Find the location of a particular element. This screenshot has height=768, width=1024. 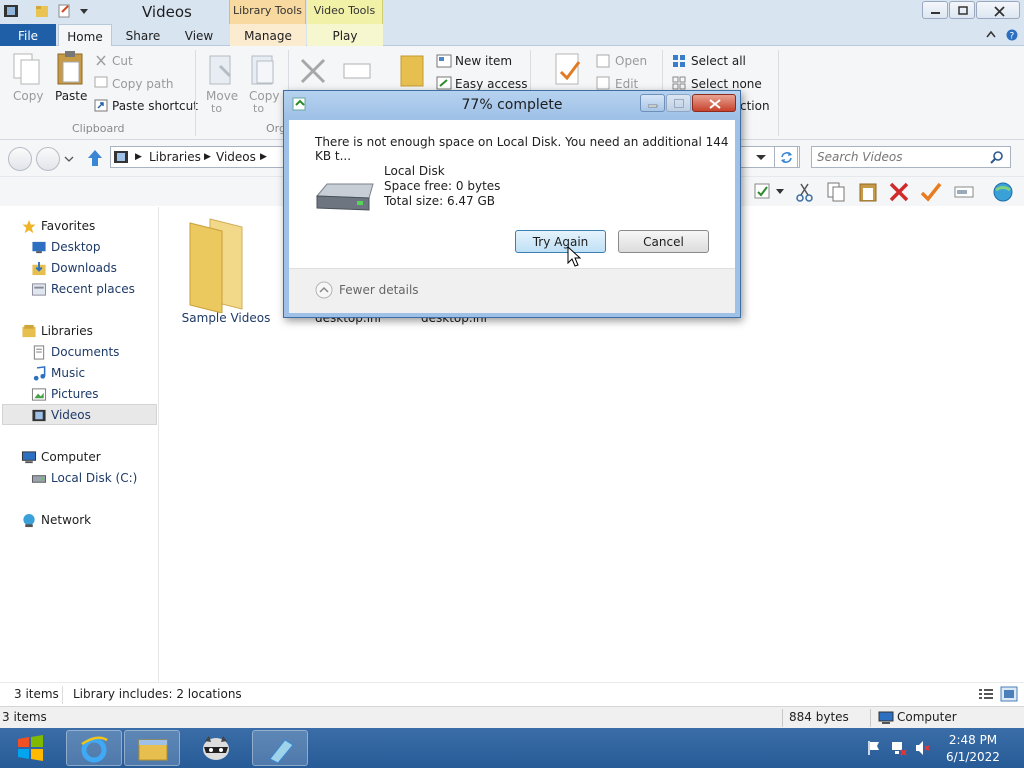

dialog-minimize-button is located at coordinates (652, 103).